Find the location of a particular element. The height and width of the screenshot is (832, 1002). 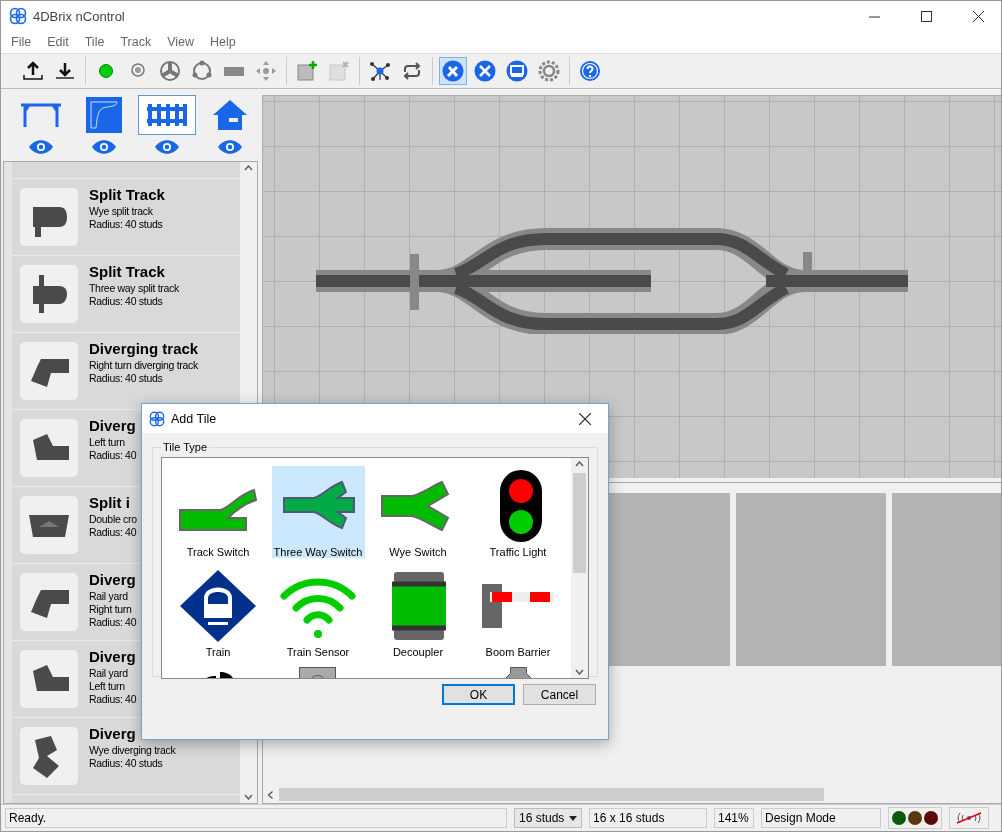

signal-off-icon is located at coordinates (969, 818).